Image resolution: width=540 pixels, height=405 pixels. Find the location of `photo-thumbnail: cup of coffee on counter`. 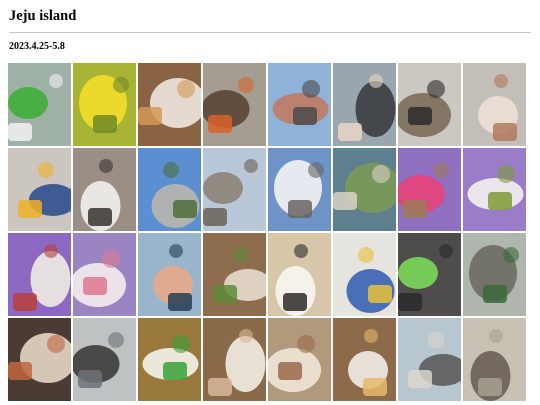

photo-thumbnail: cup of coffee on counter is located at coordinates (104, 189).